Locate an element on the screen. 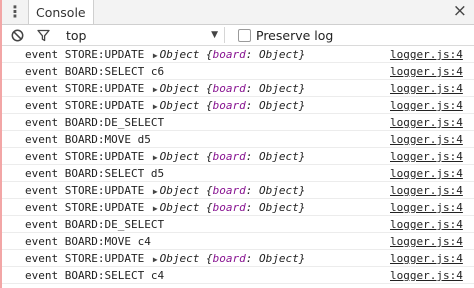 The width and height of the screenshot is (474, 288). log-message: event BOARD:MOVE c4 is located at coordinates (88, 241).